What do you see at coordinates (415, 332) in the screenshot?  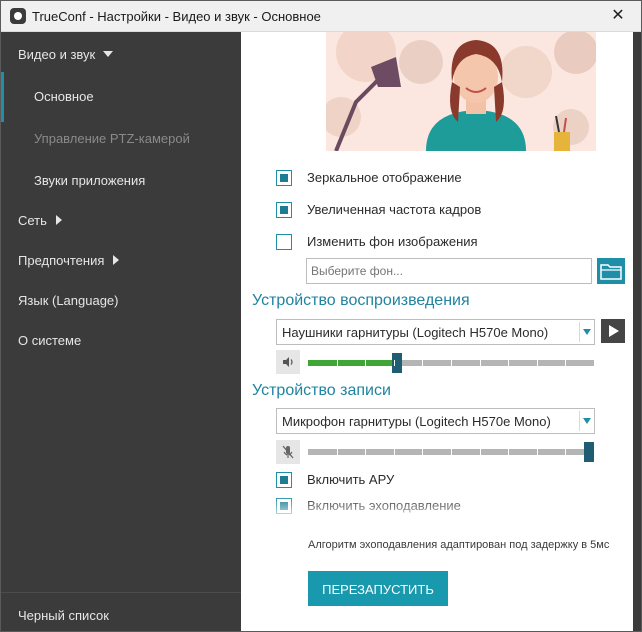 I see `playback-device-value: Наушники гарнитуры (Logitech H570e Mono)` at bounding box center [415, 332].